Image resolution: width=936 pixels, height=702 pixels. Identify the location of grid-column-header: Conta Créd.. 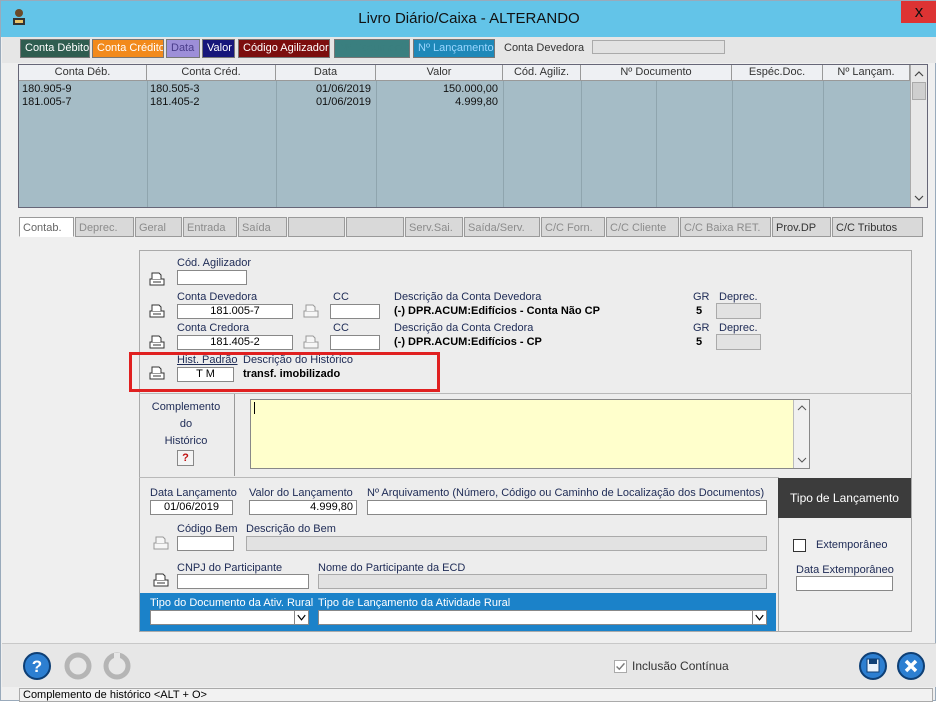
(211, 73).